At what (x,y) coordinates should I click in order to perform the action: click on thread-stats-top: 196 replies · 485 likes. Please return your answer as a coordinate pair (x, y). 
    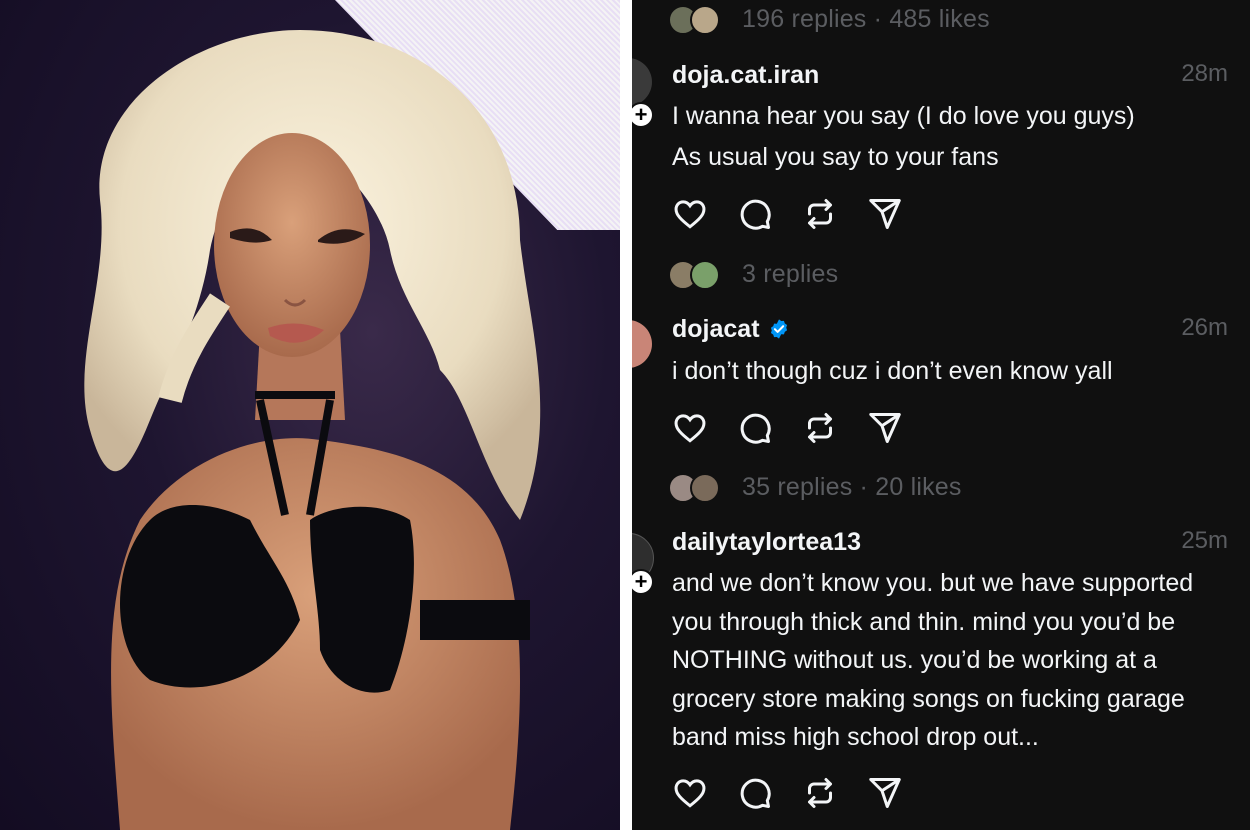
    Looking at the image, I should click on (829, 19).